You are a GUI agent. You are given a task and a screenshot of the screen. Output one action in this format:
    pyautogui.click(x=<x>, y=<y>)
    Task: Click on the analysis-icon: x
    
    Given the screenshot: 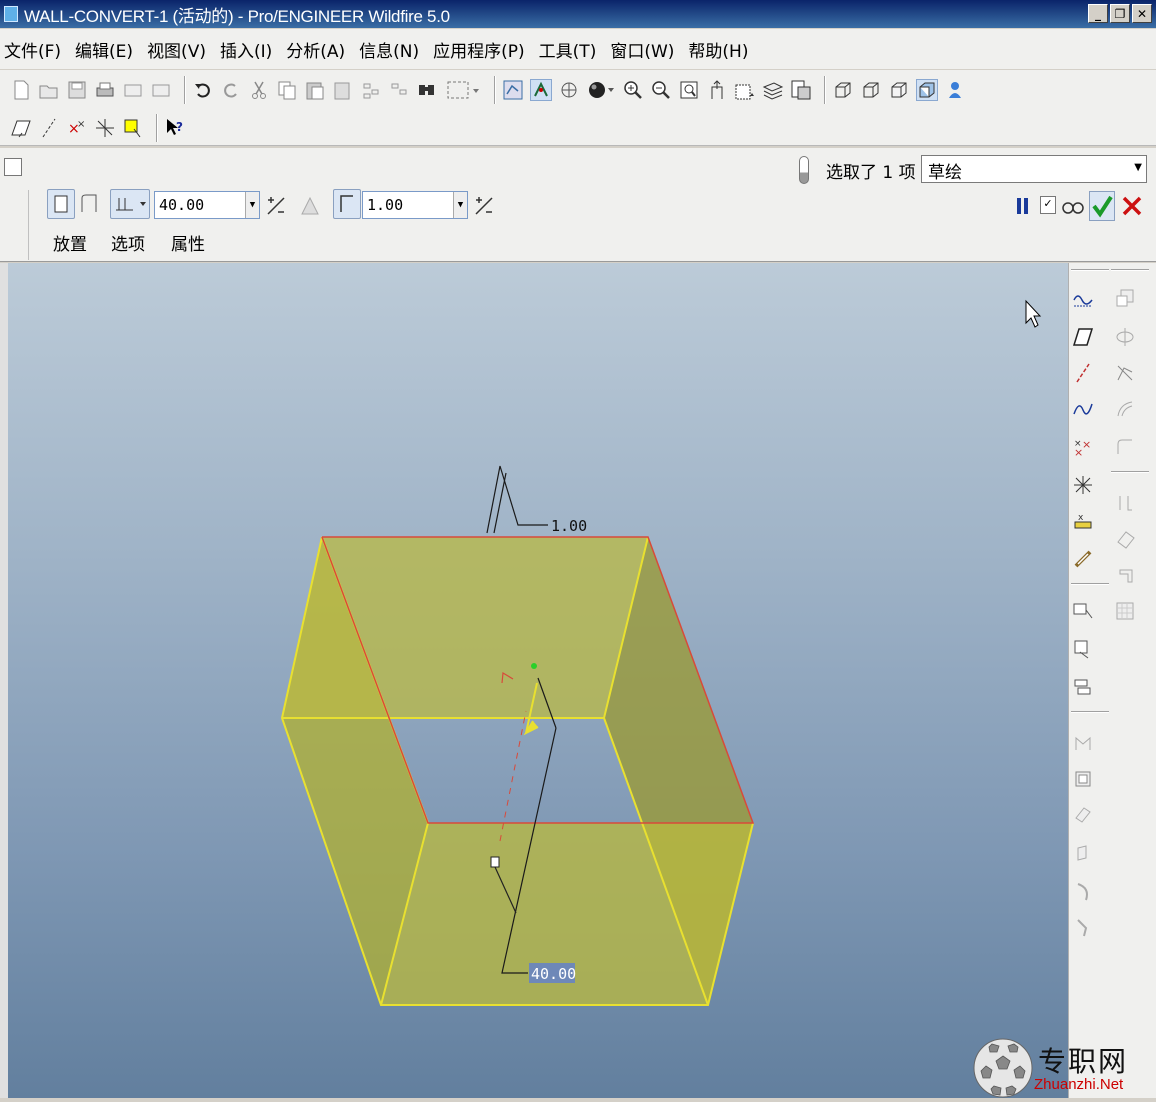 What is the action you would take?
    pyautogui.click(x=1083, y=521)
    